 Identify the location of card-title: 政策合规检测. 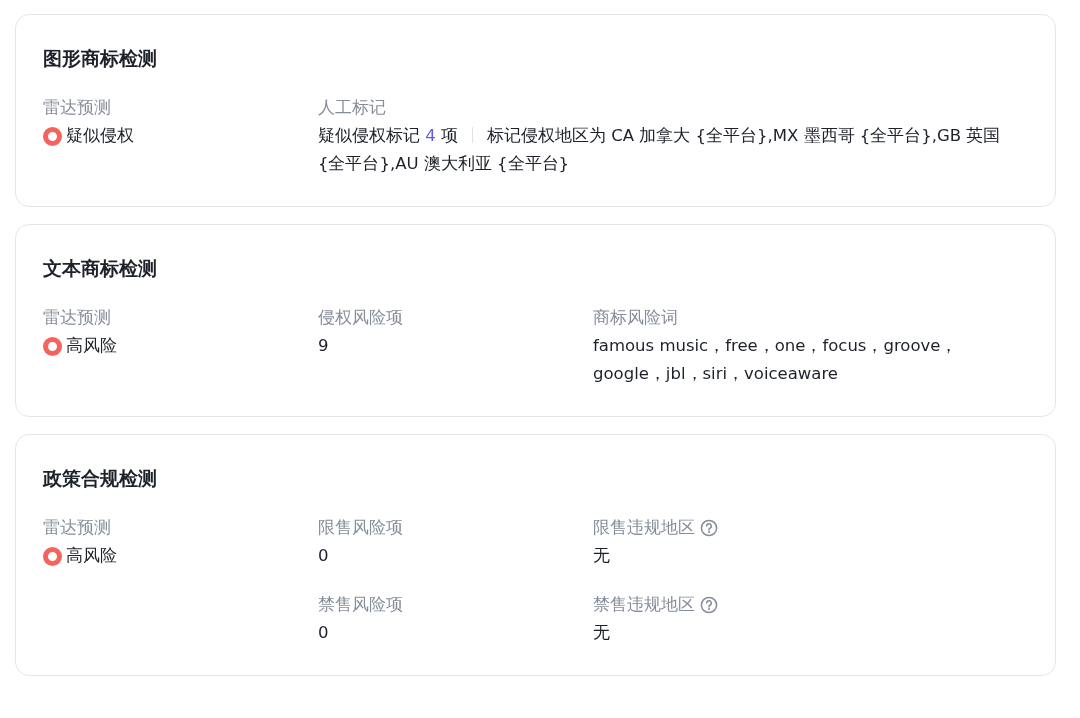
(100, 478).